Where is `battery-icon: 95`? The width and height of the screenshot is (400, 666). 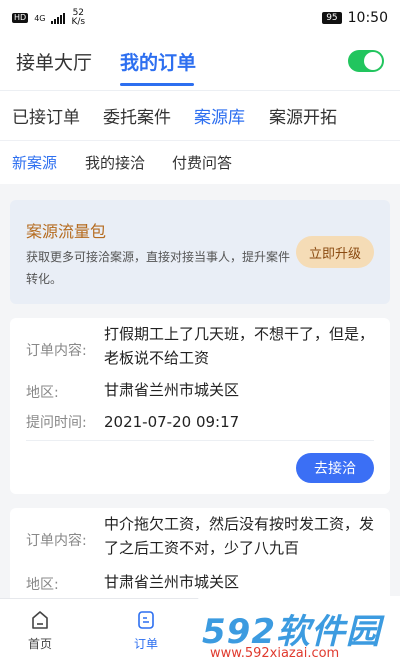 battery-icon: 95 is located at coordinates (332, 18).